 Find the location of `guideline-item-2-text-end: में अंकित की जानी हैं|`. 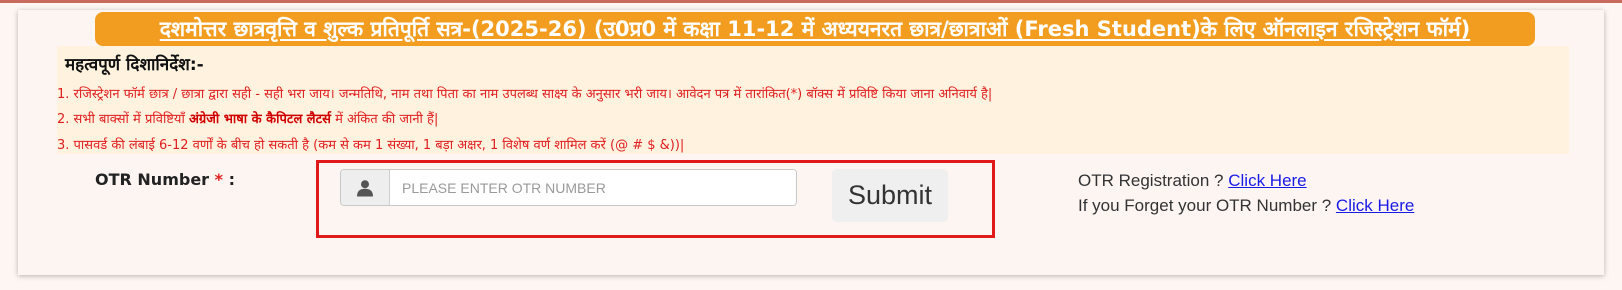

guideline-item-2-text-end: में अंकित की जानी हैं| is located at coordinates (384, 119).